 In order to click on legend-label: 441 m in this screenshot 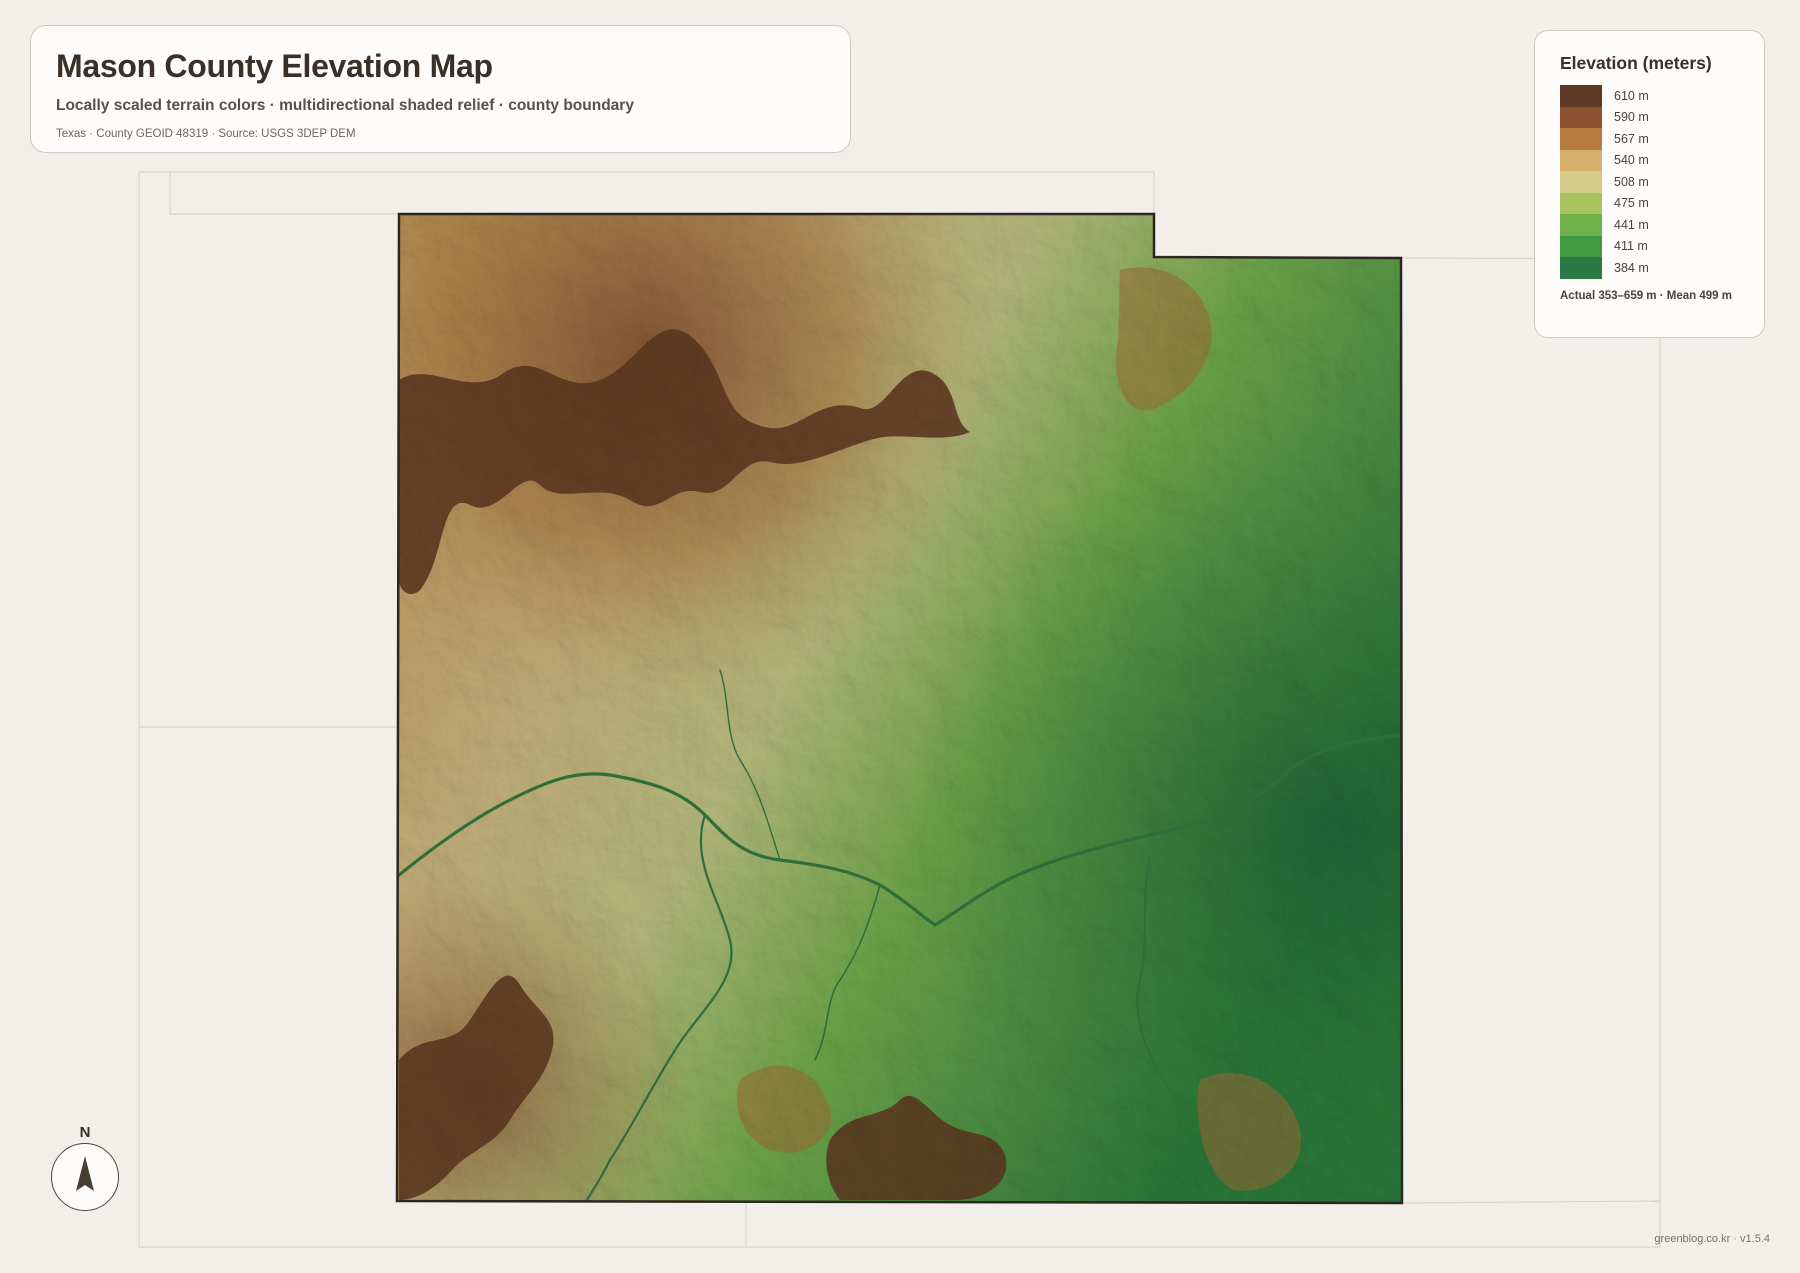, I will do `click(1631, 224)`.